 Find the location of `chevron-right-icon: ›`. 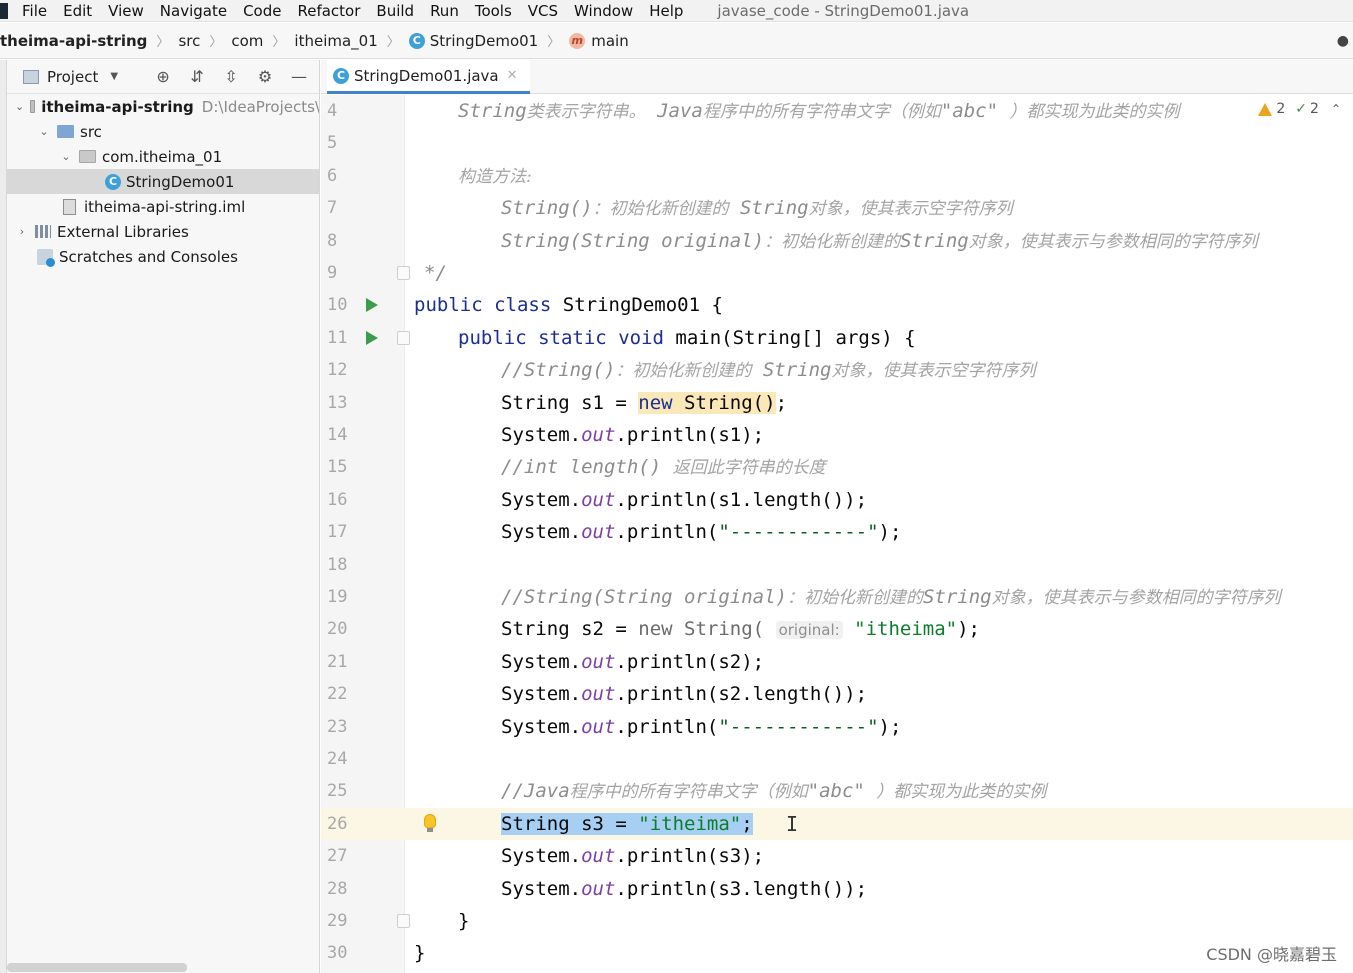

chevron-right-icon: › is located at coordinates (22, 231).